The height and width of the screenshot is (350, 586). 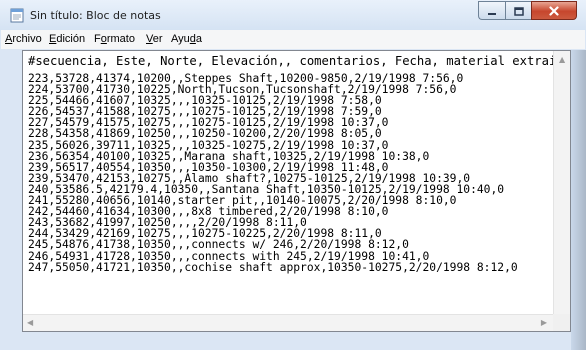 I want to click on maximize-button, so click(x=518, y=10).